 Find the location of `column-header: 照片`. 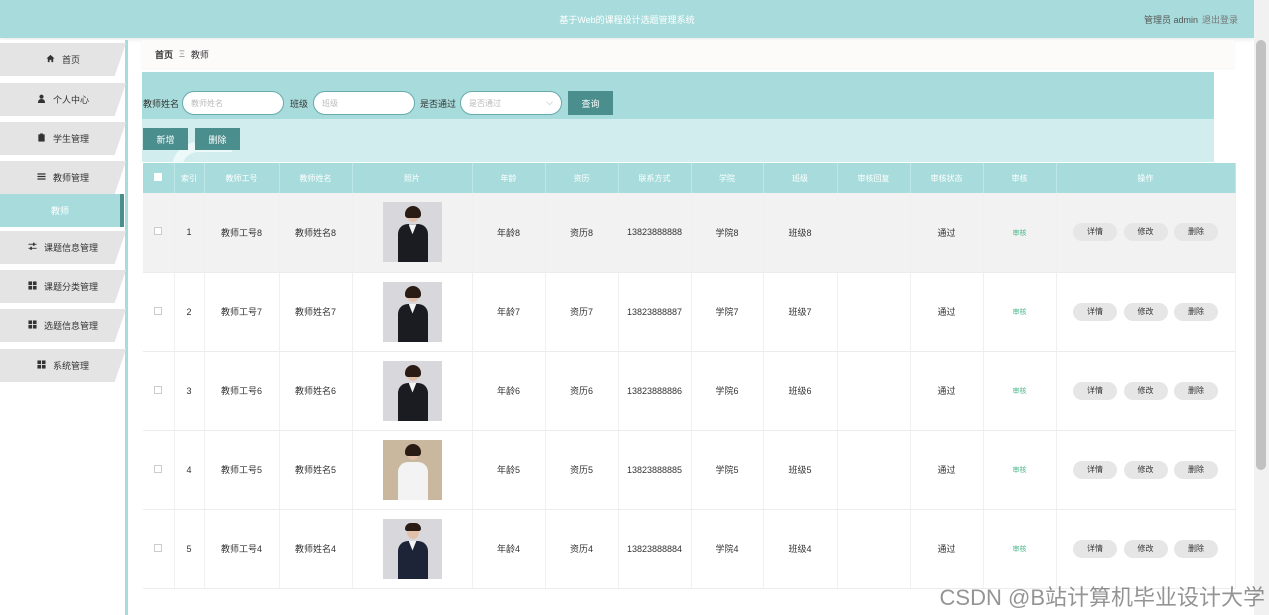

column-header: 照片 is located at coordinates (412, 178).